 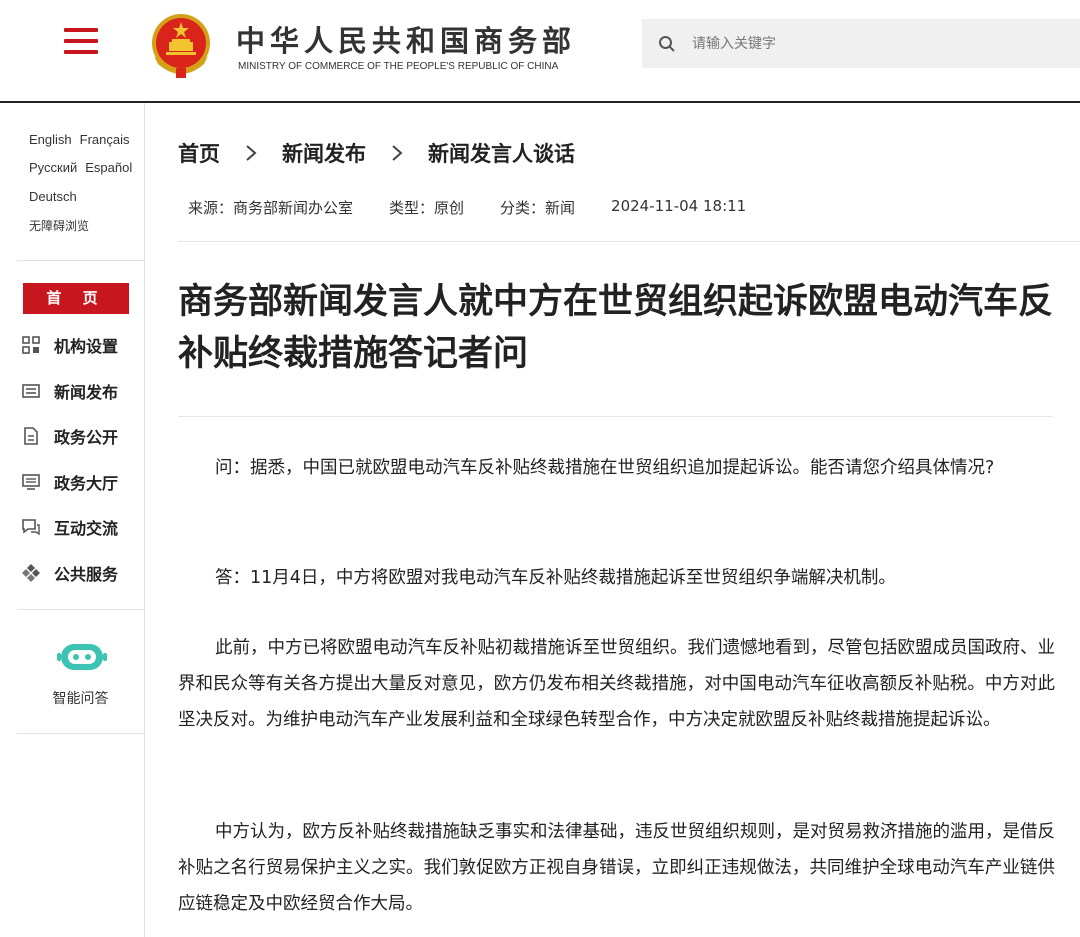 I want to click on sidebar-item-label: 政务公开, so click(x=86, y=437).